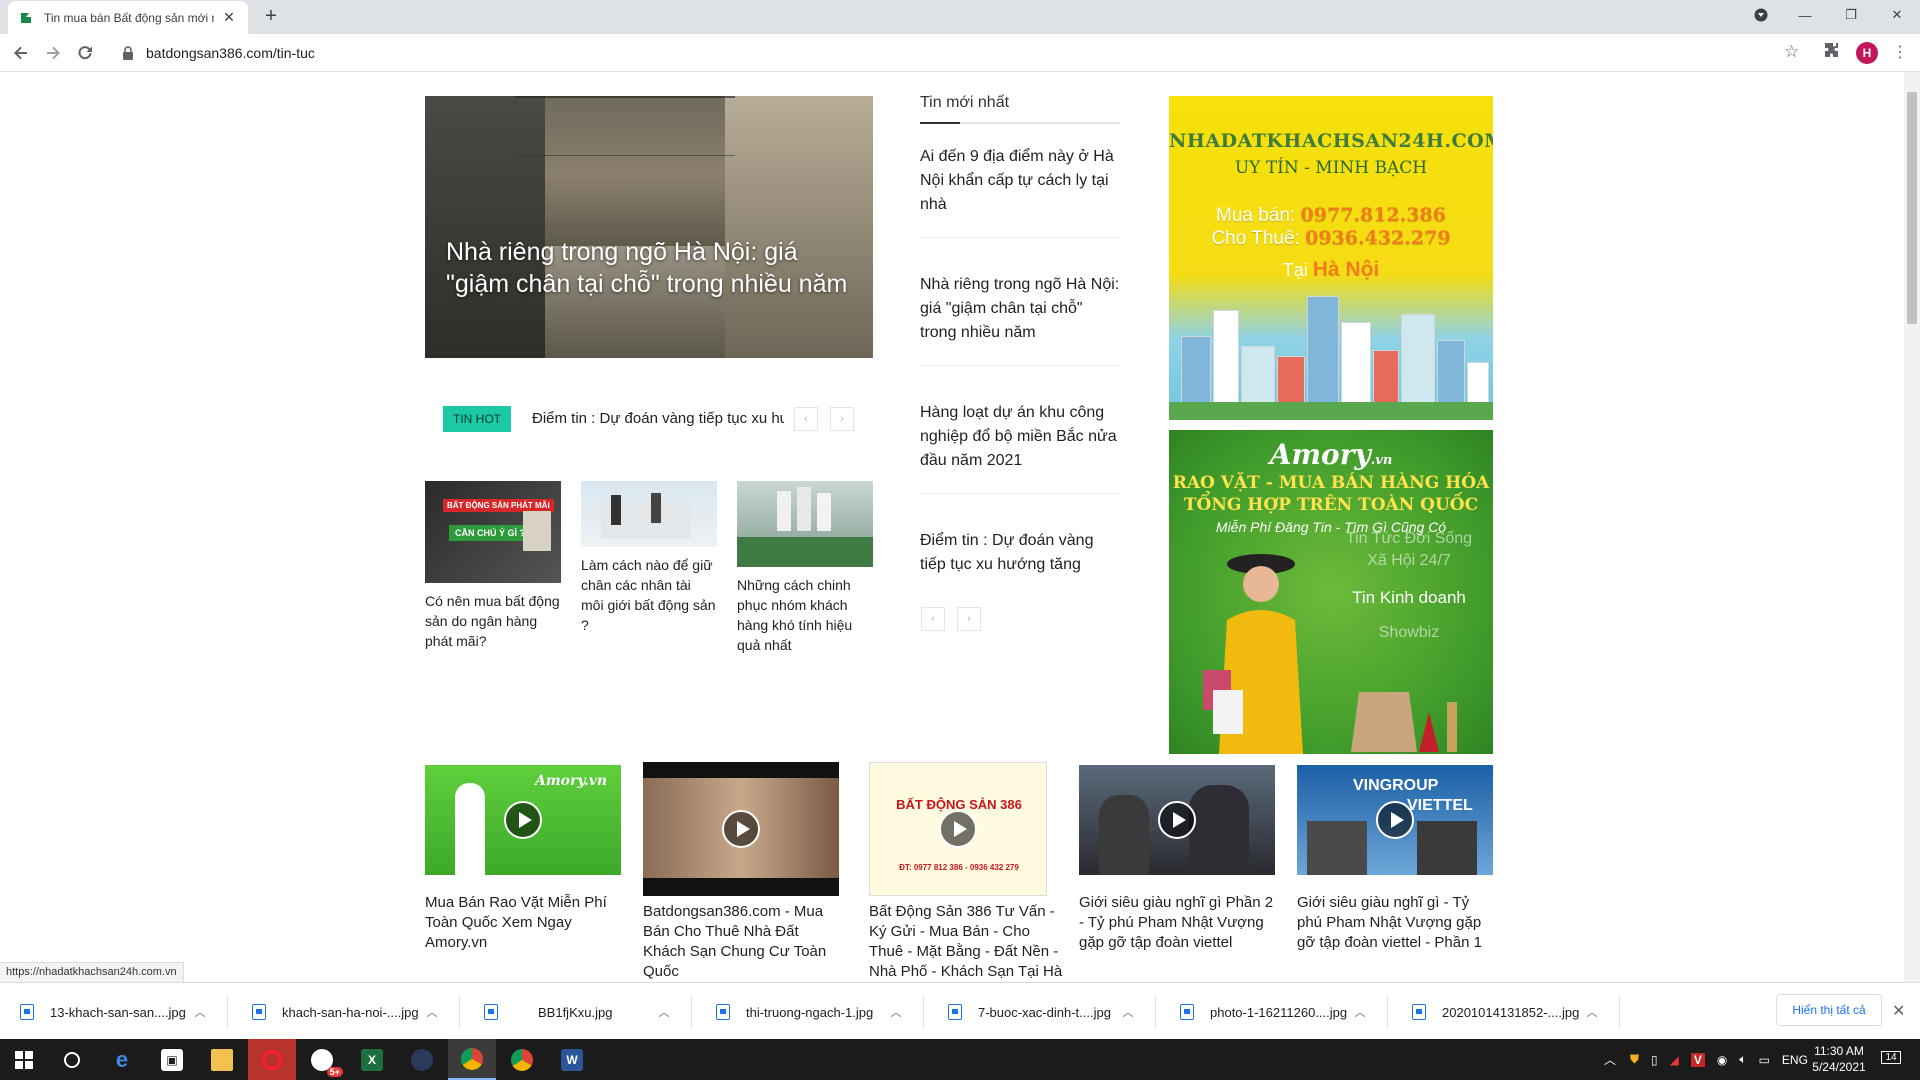  I want to click on ad-site-name: NHADATKHACHSAN24H.COM.VN, so click(1331, 141).